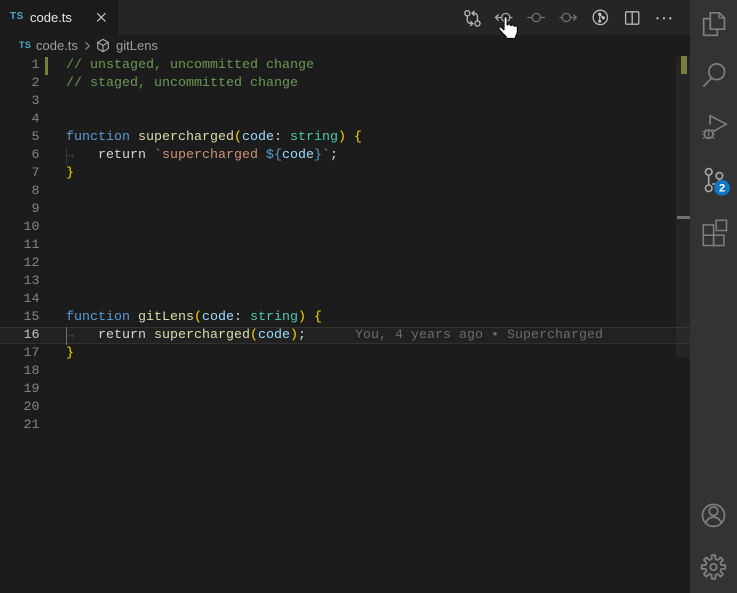 The height and width of the screenshot is (593, 737). What do you see at coordinates (722, 189) in the screenshot?
I see `svg-text: 2` at bounding box center [722, 189].